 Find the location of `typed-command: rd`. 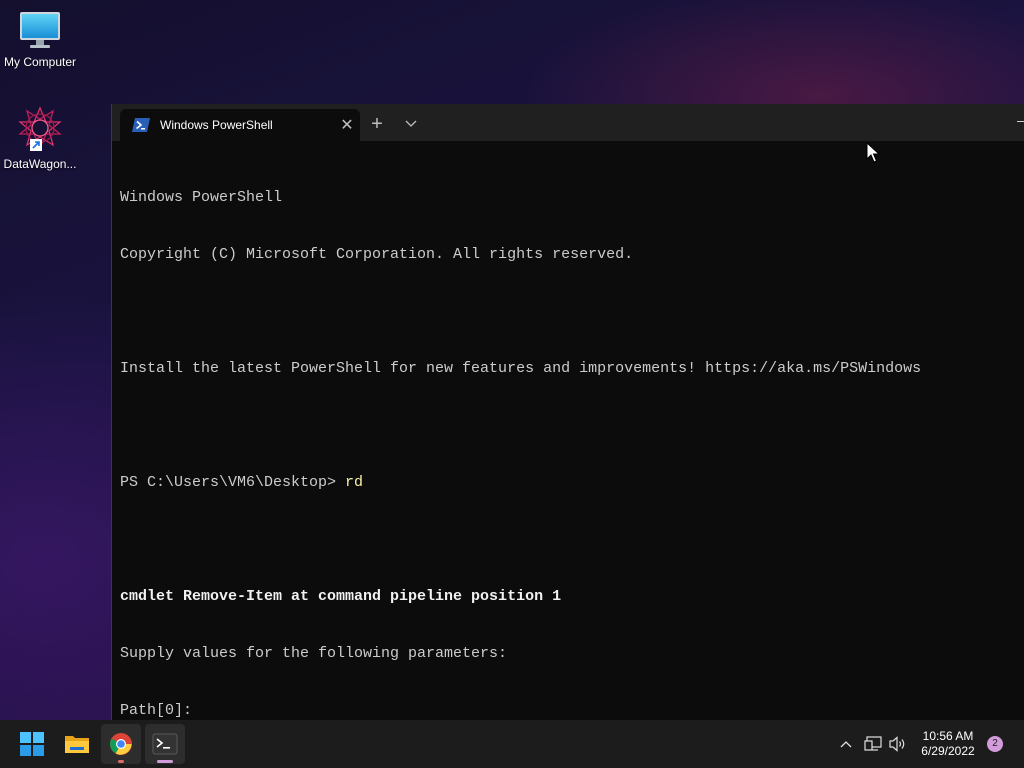

typed-command: rd is located at coordinates (354, 482).